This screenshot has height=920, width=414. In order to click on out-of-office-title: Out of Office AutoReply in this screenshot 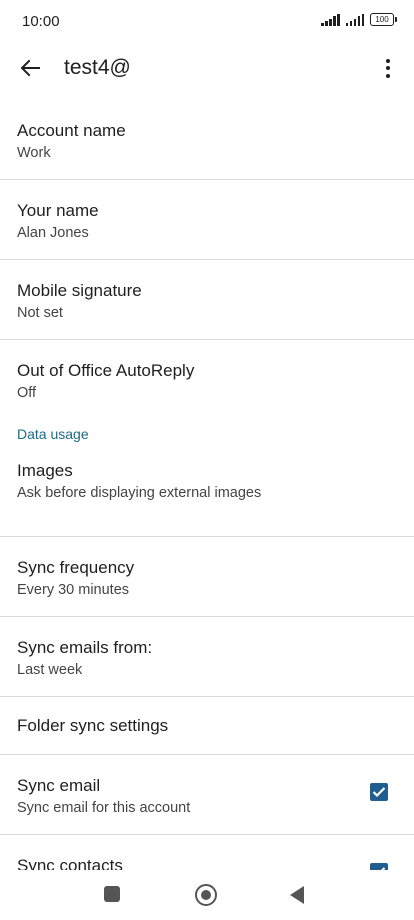, I will do `click(106, 370)`.